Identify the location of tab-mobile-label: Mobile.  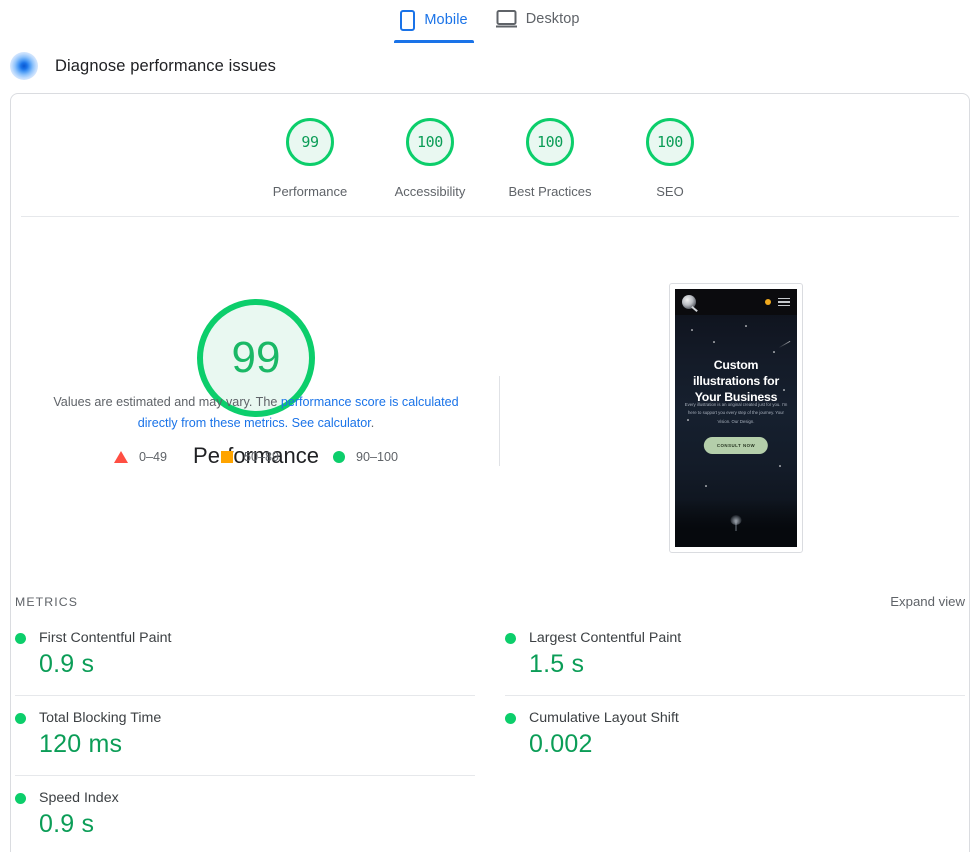
(446, 20).